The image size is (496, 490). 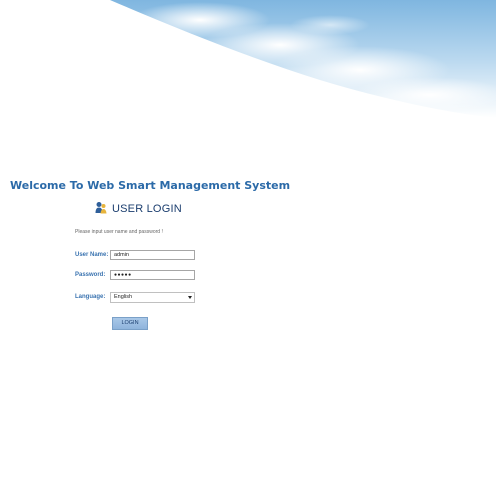 What do you see at coordinates (130, 323) in the screenshot?
I see `login-button: LOGIN` at bounding box center [130, 323].